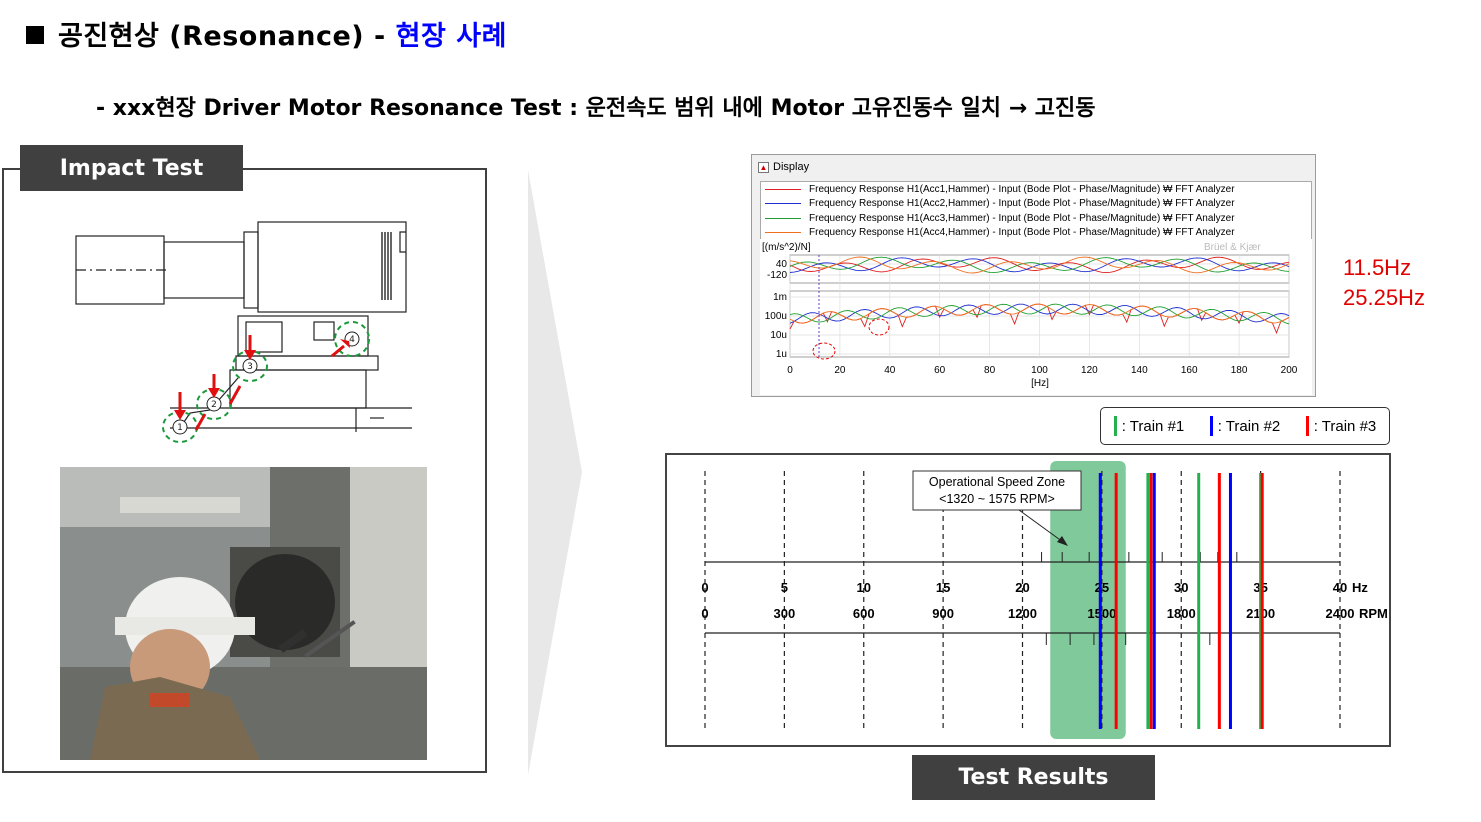  What do you see at coordinates (840, 370) in the screenshot?
I see `x-tick-label: 20` at bounding box center [840, 370].